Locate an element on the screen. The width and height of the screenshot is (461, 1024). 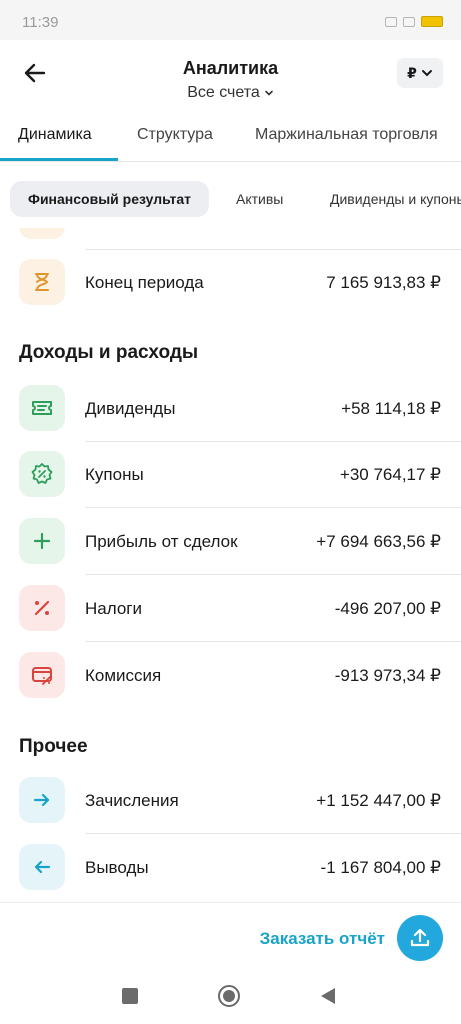
tab-dynamics: Динамика is located at coordinates (55, 135).